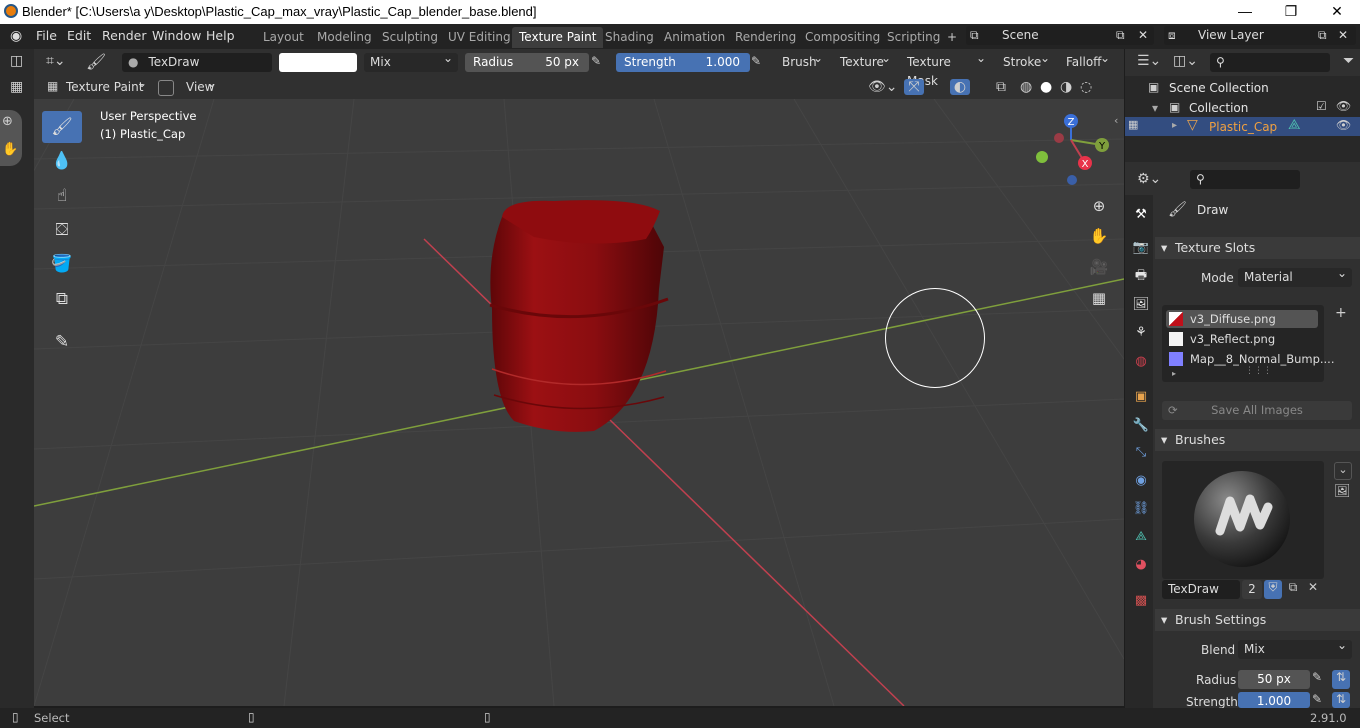 The height and width of the screenshot is (728, 1360). I want to click on visibility-icon: 👁⌄, so click(883, 87).